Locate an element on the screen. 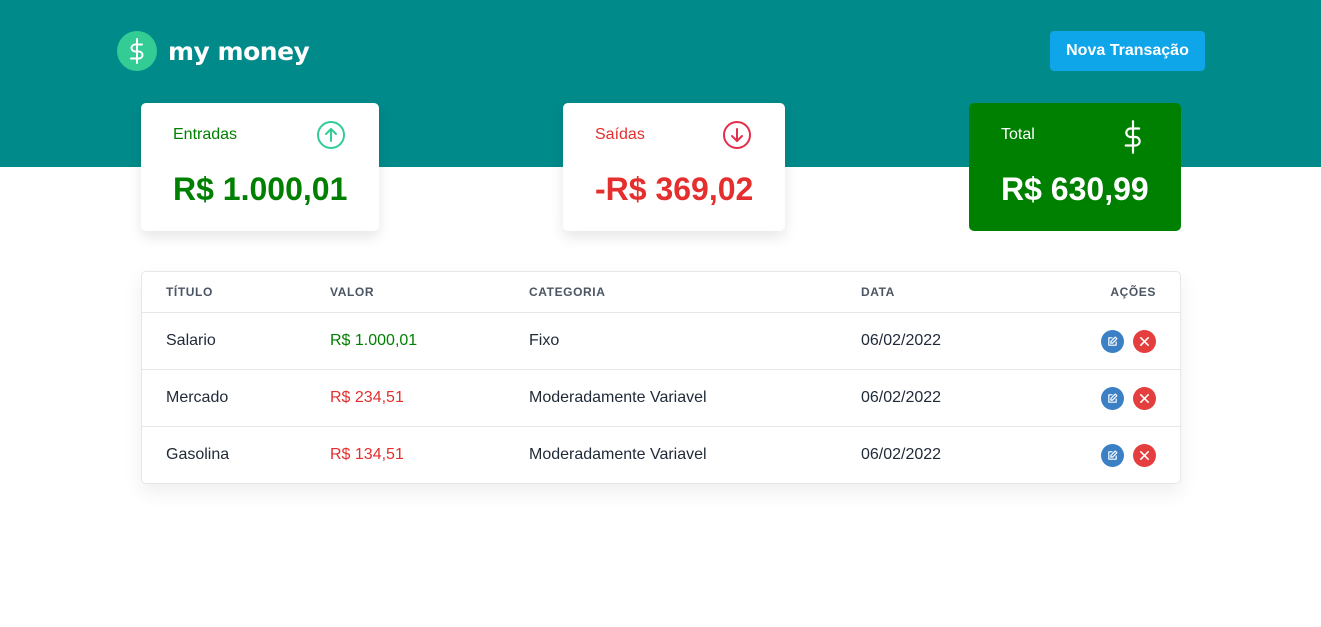 This screenshot has height=627, width=1321. outcome-label: Saídas is located at coordinates (620, 134).